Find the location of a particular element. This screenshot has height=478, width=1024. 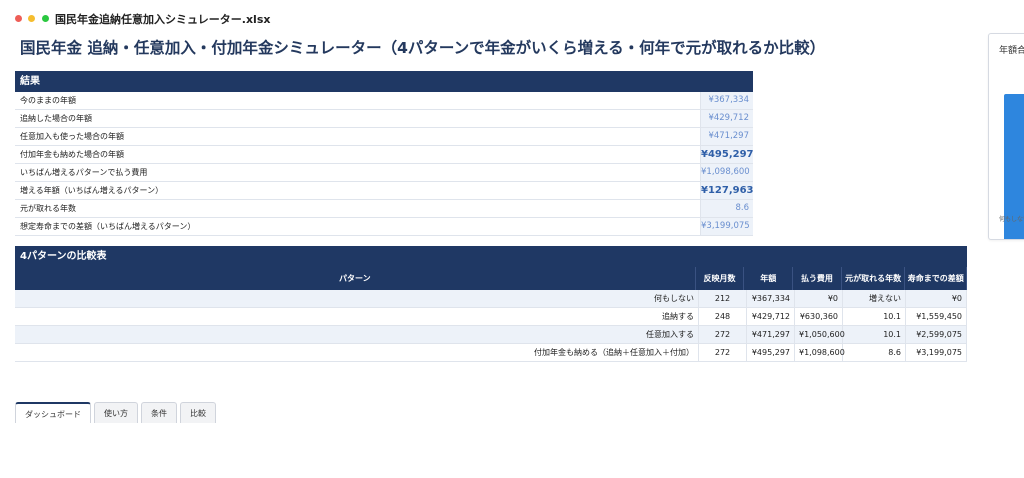

result-value: ¥495,297 is located at coordinates (727, 154).